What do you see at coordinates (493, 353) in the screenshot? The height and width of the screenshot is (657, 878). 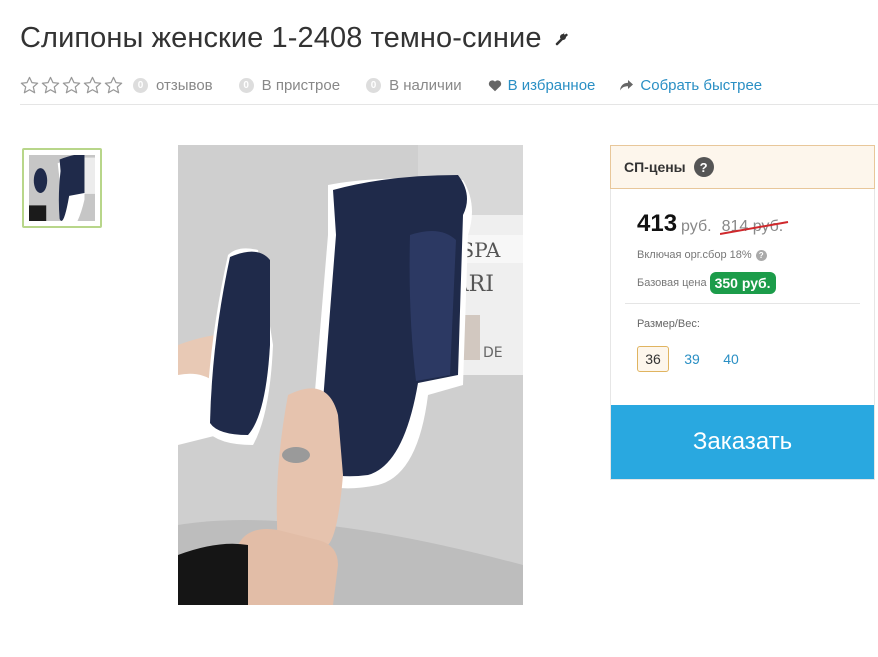 I see `svg-text: DE` at bounding box center [493, 353].